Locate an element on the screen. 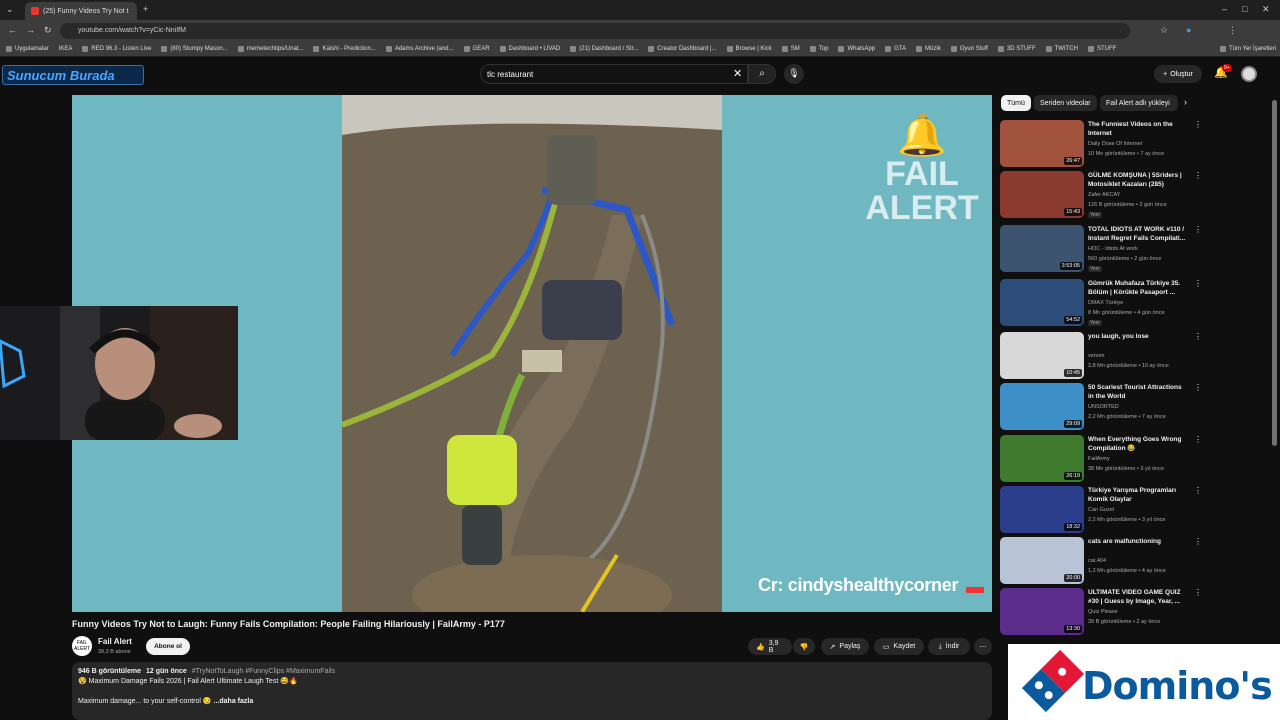  recommendation-channel: HOC - Idiots At work is located at coordinates (1113, 249).